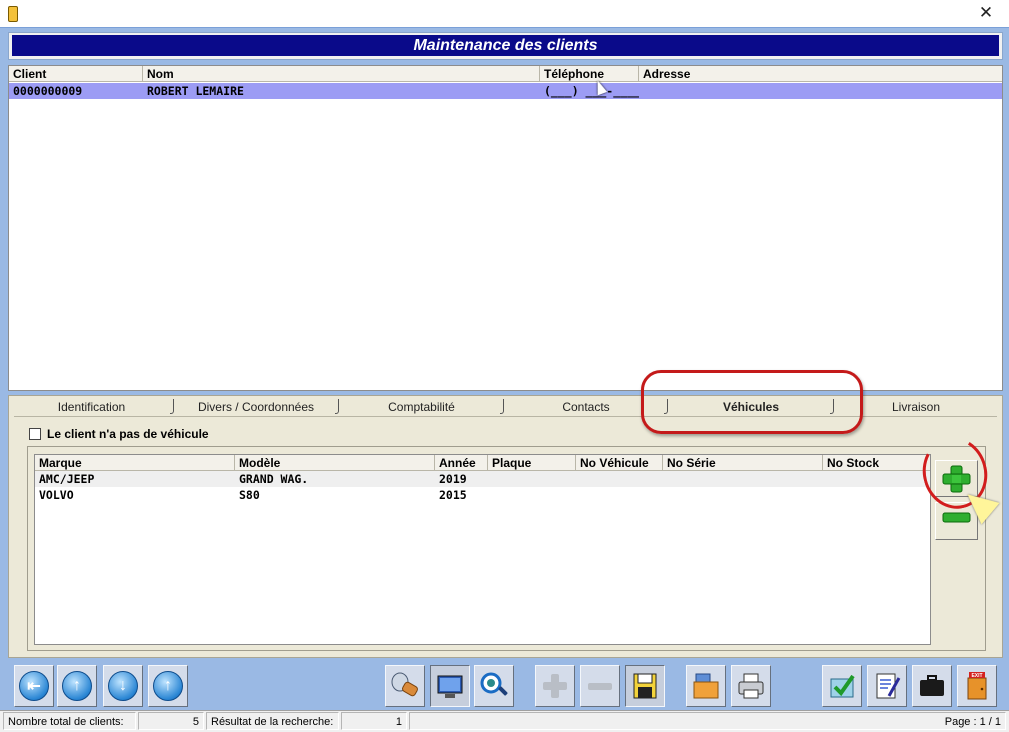 This screenshot has width=1009, height=732. I want to click on cell-modele: GRAND WAG., so click(274, 479).